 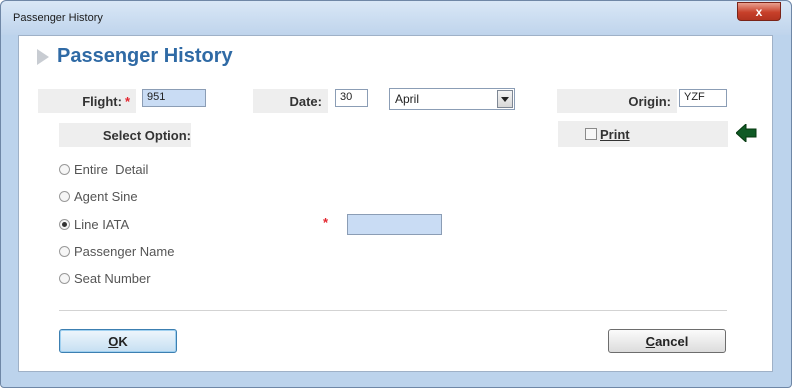 What do you see at coordinates (64, 224) in the screenshot?
I see `radio-button-selected` at bounding box center [64, 224].